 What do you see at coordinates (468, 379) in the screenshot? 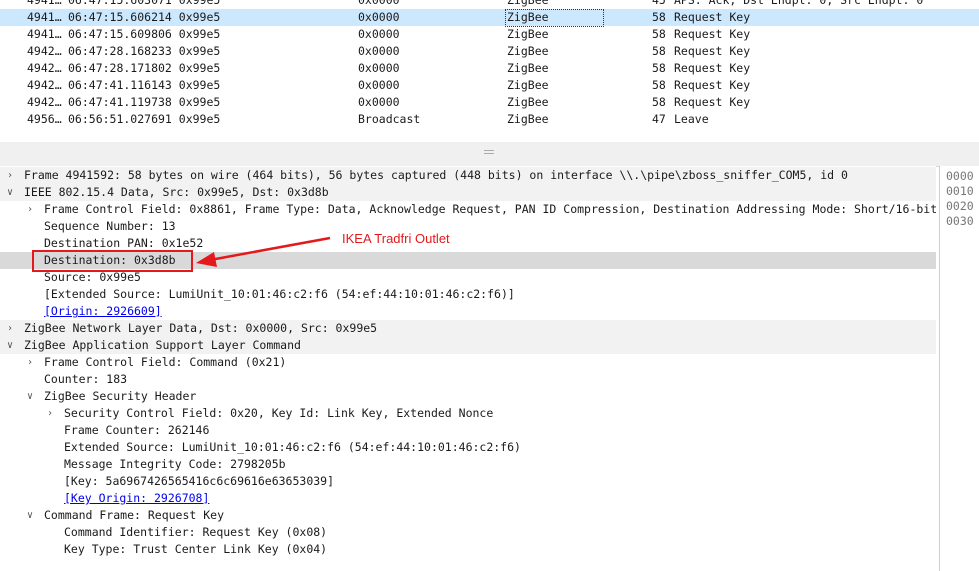
I see `tree-row: Counter: 183` at bounding box center [468, 379].